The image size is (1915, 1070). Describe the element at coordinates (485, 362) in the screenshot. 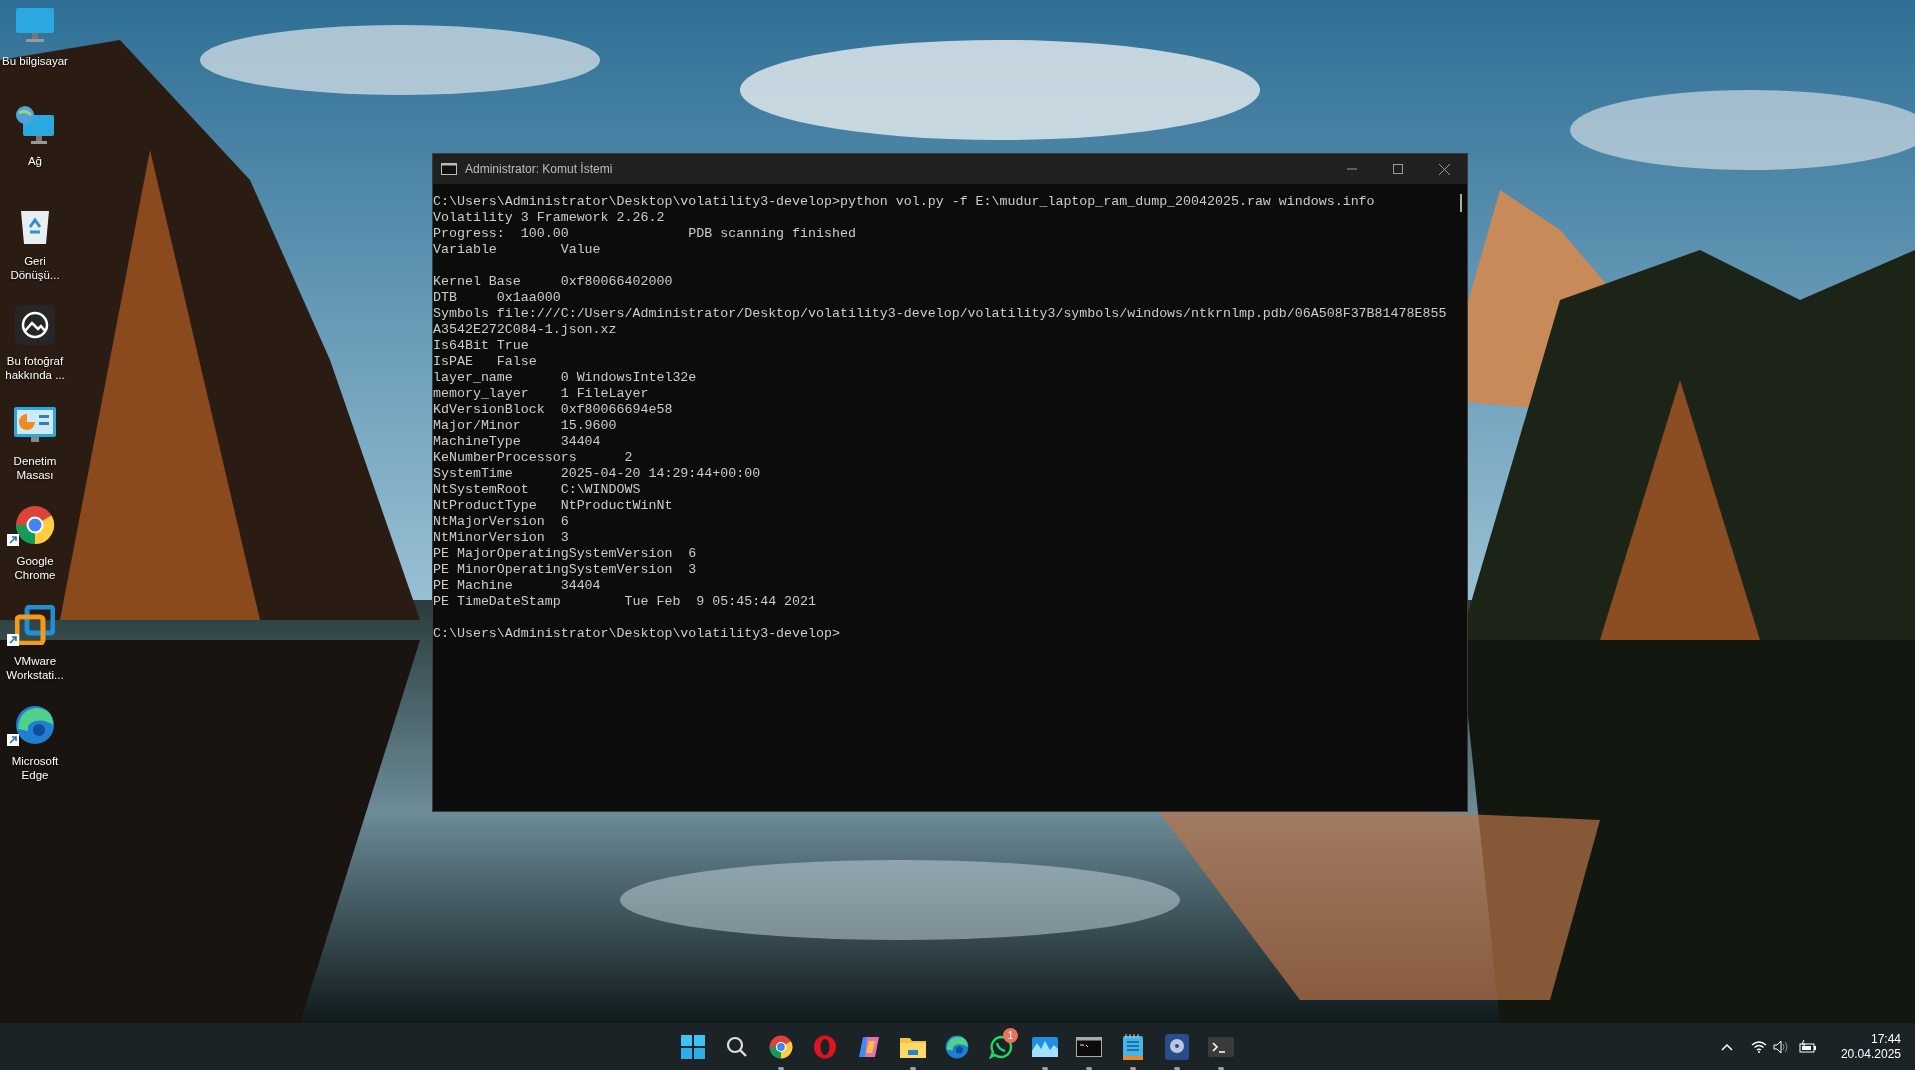

I see `console-line: IsPAE False` at that location.